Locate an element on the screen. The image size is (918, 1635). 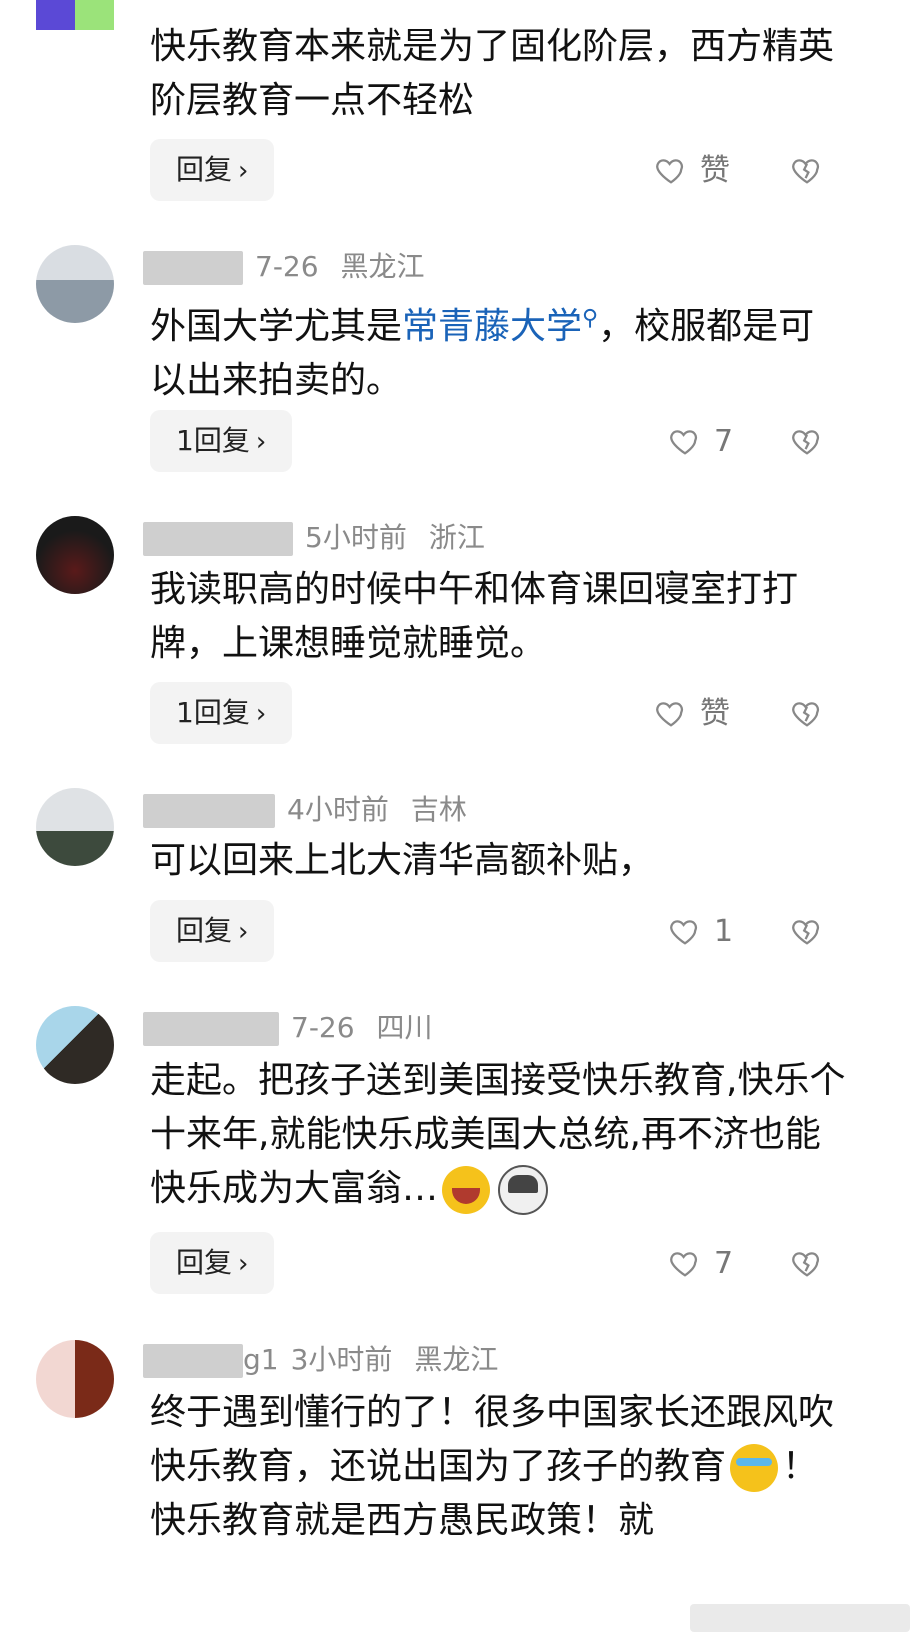
search-link-text: 常青藤大学 is located at coordinates (492, 326).